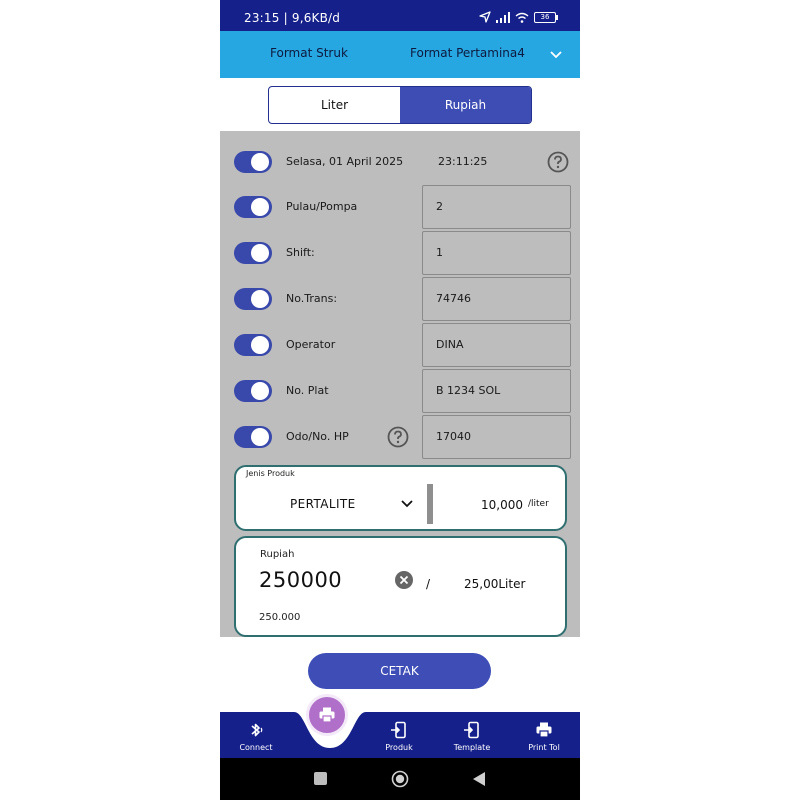  I want to click on app-title: Format Struk, so click(309, 53).